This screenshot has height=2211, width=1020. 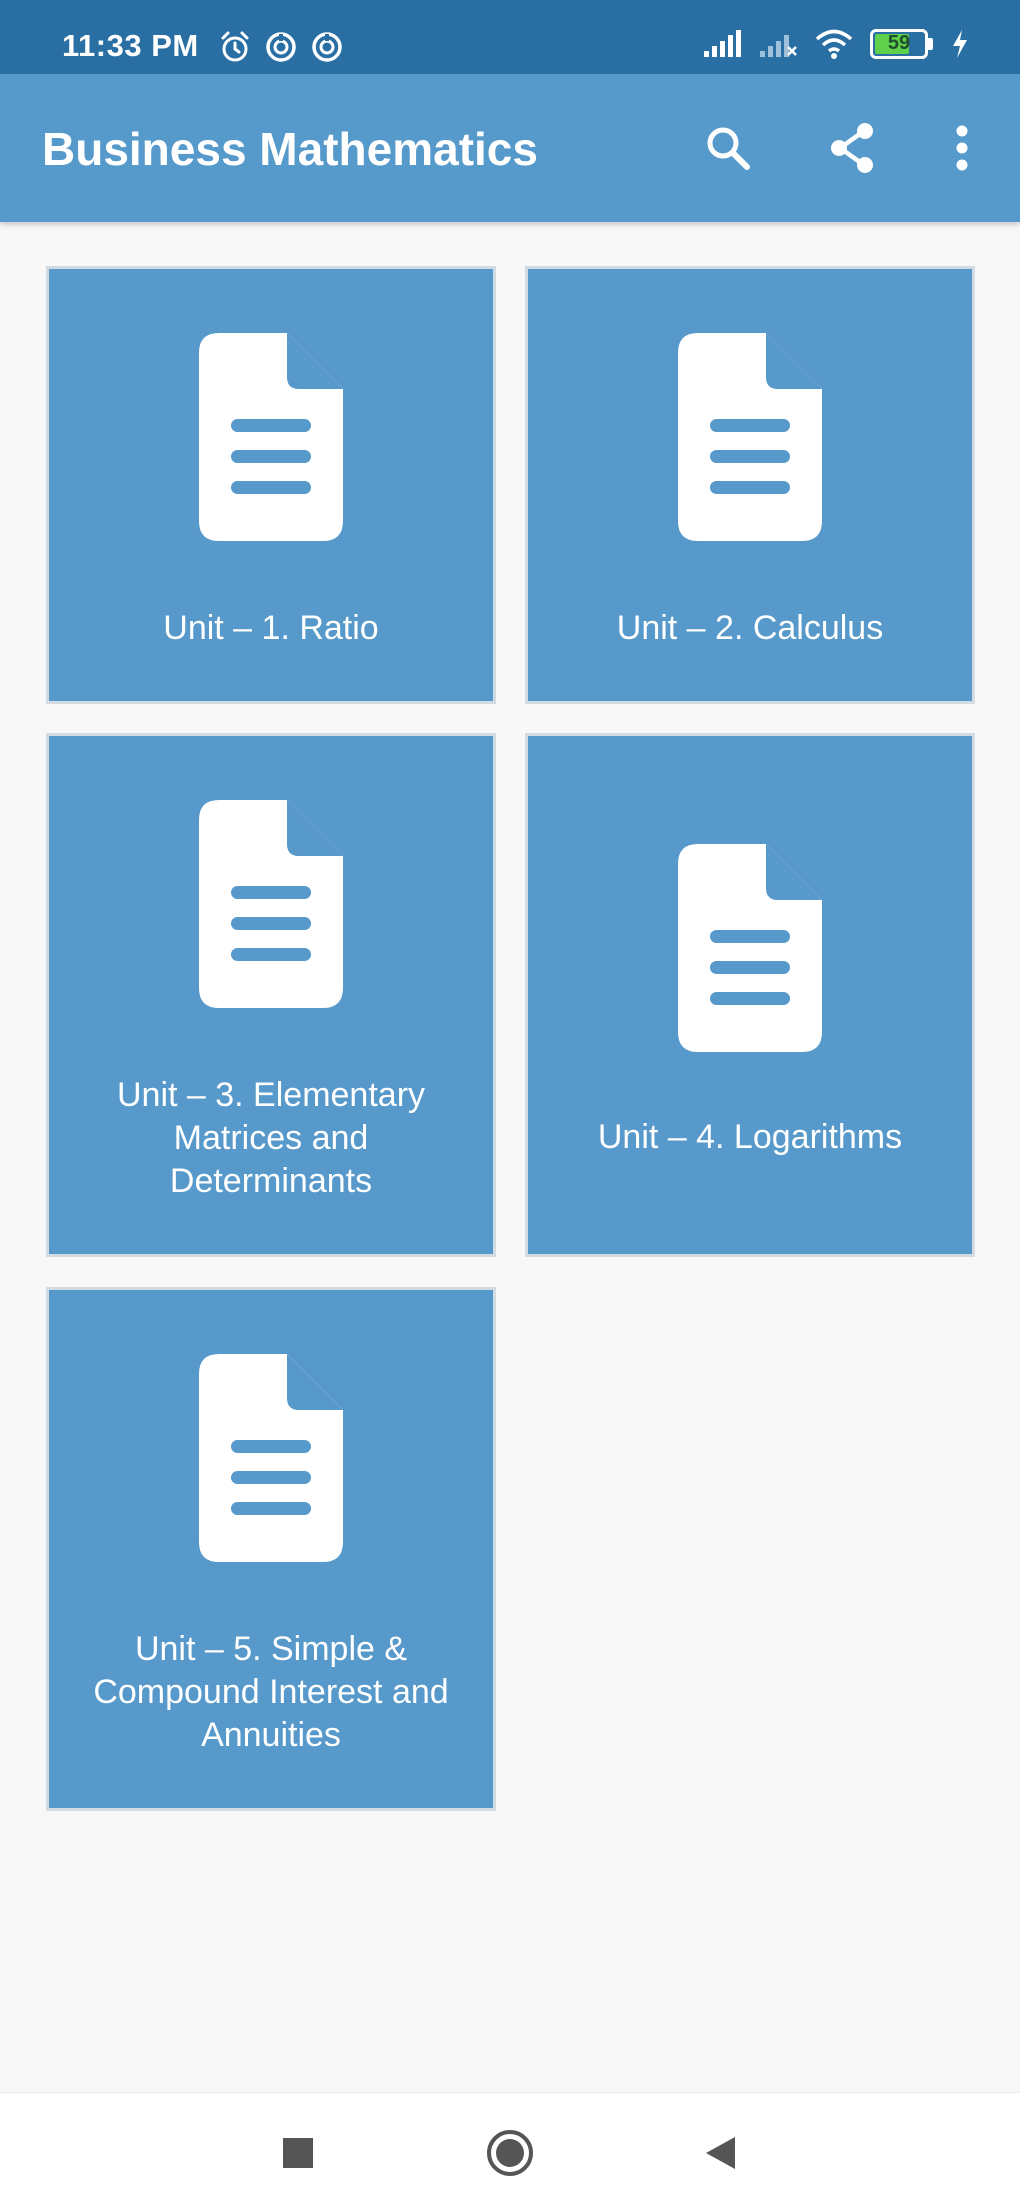 What do you see at coordinates (290, 149) in the screenshot?
I see `page-title: Business Mathematics` at bounding box center [290, 149].